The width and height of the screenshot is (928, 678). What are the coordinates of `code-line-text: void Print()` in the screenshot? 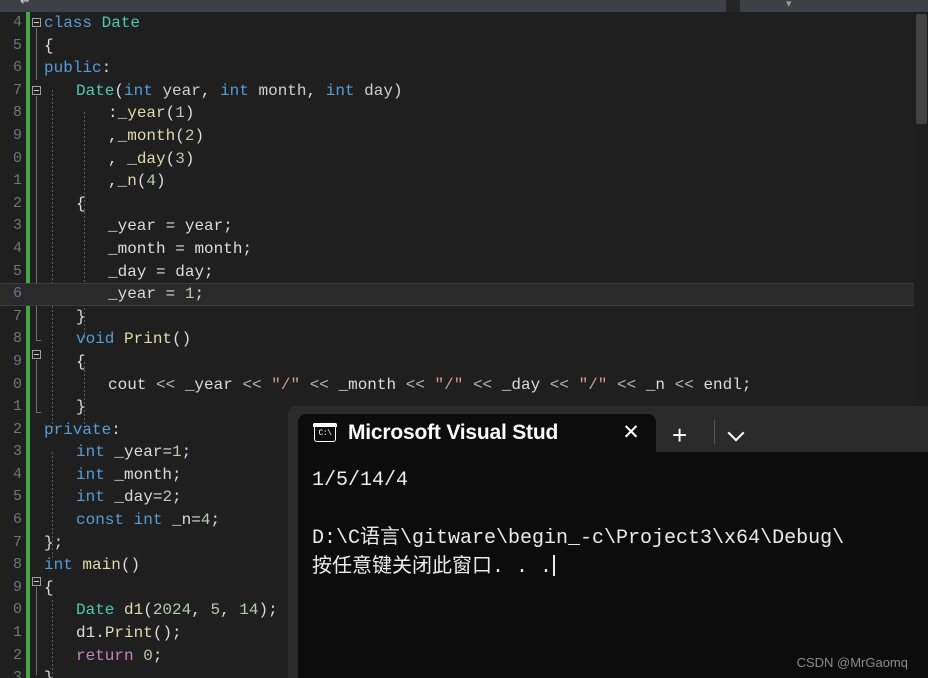 It's located at (134, 339).